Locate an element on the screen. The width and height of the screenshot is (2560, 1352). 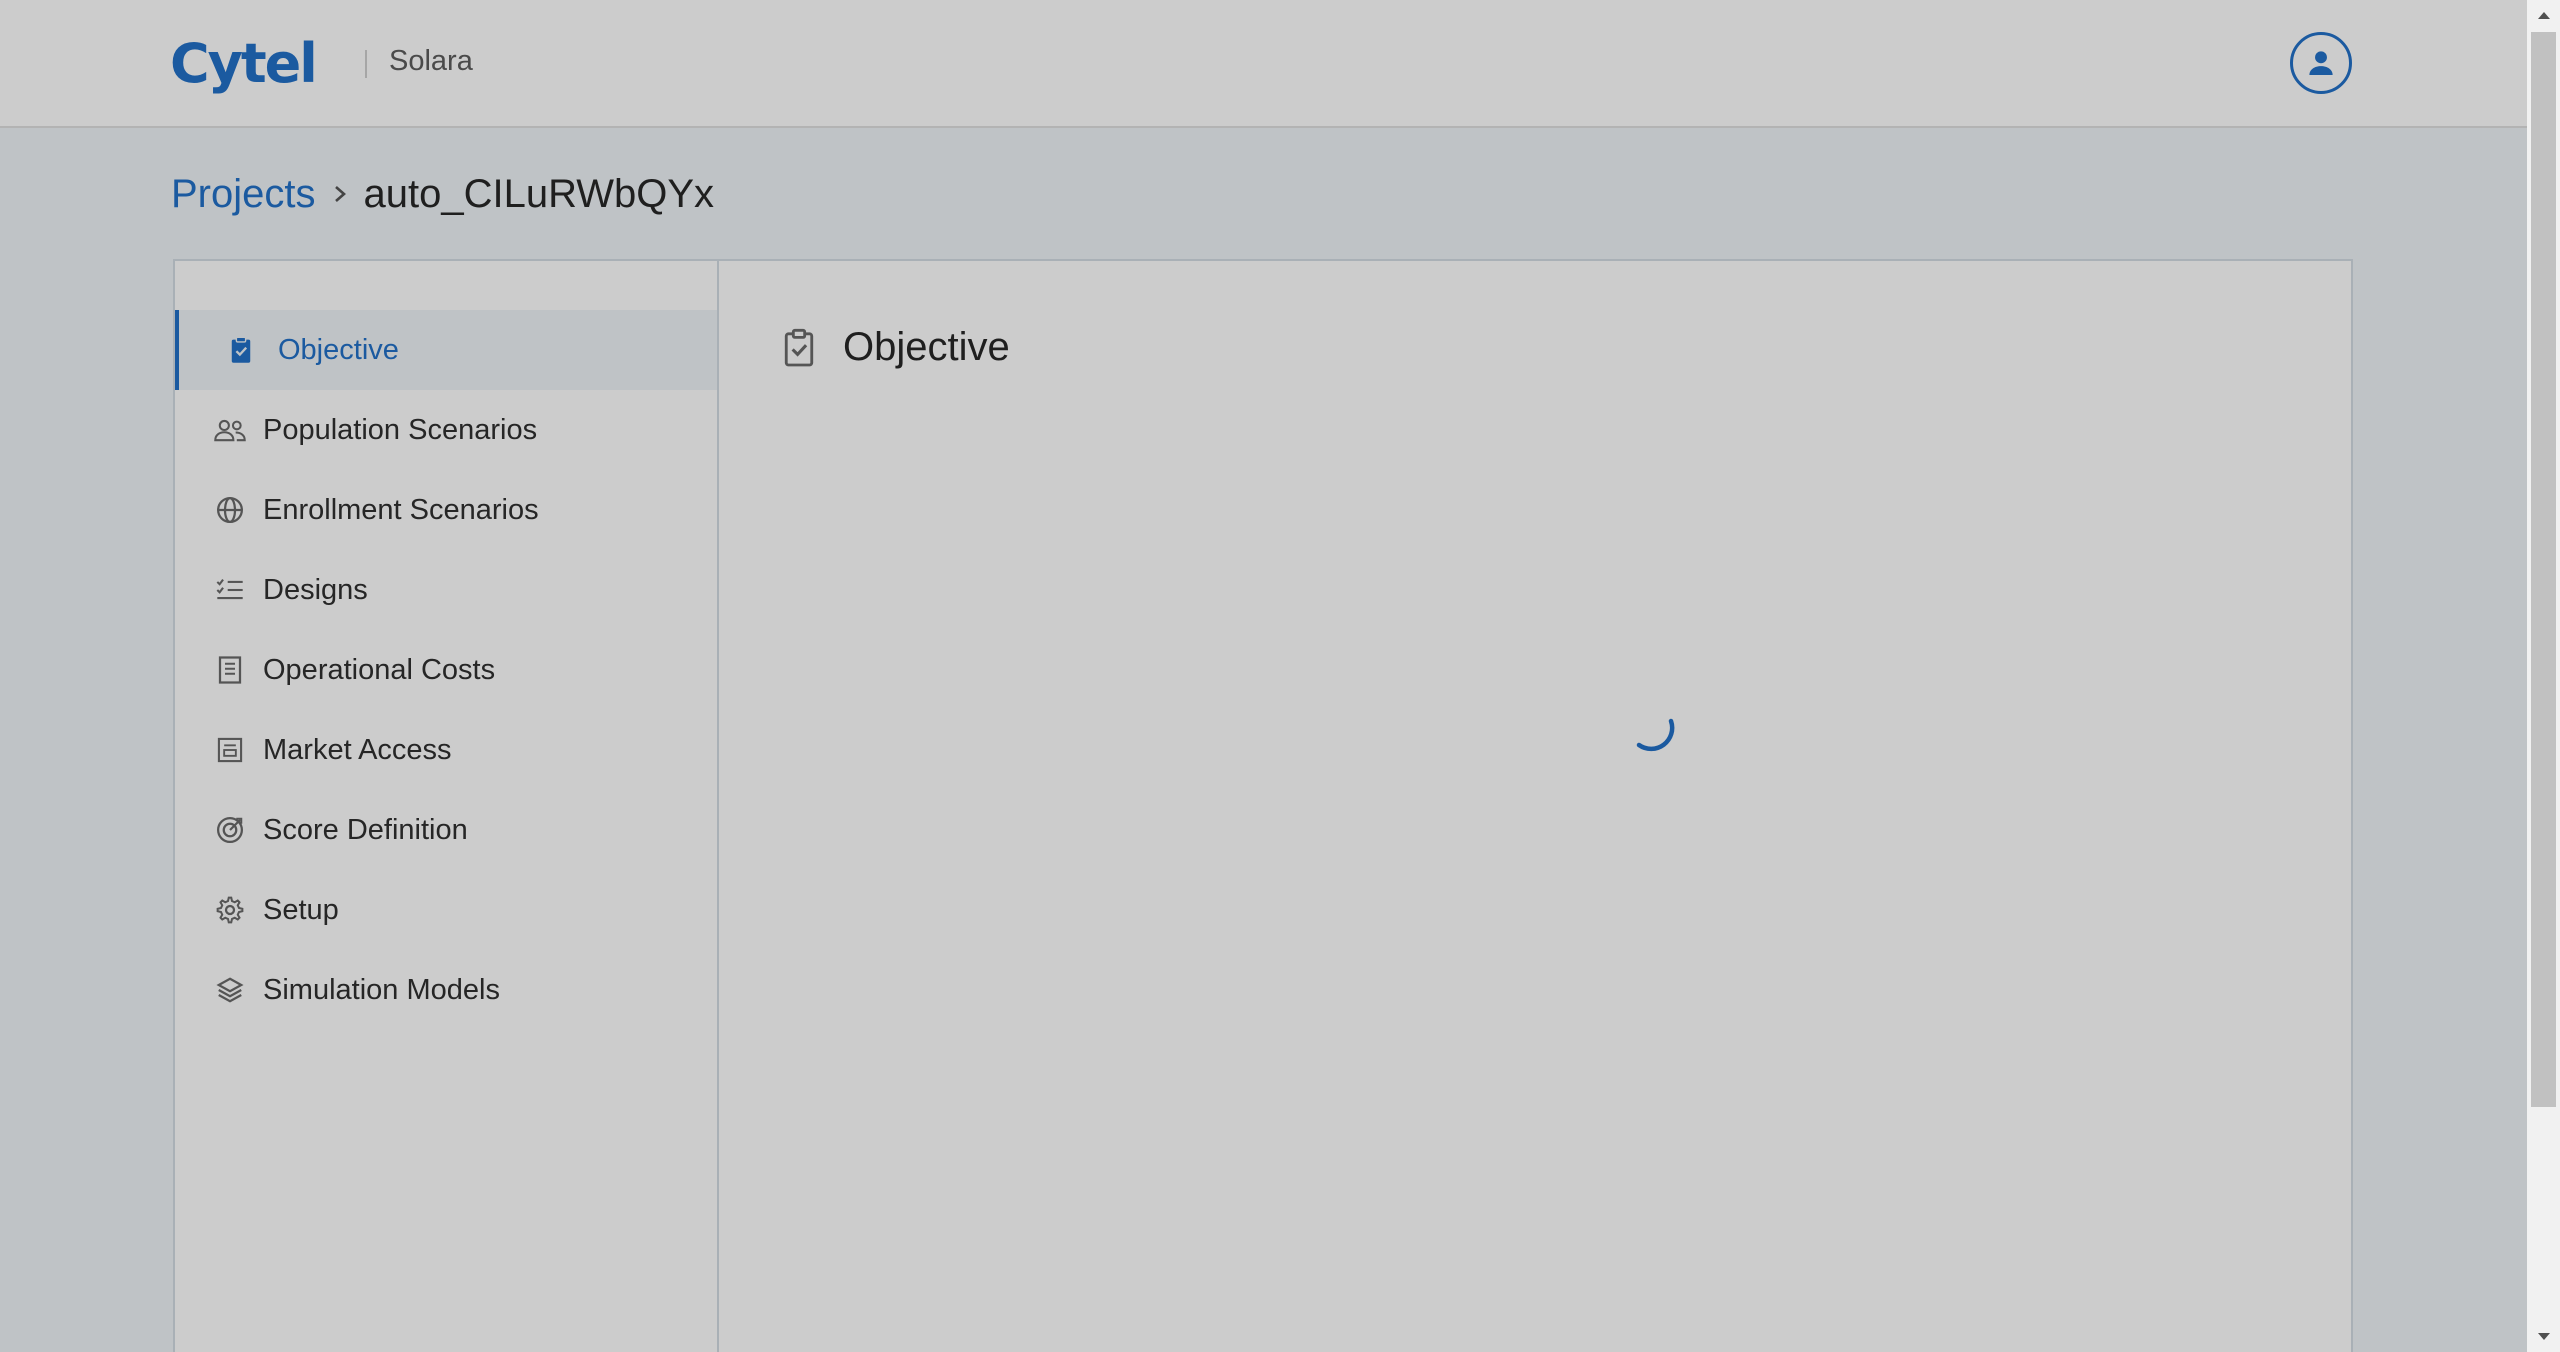
spinner-icon is located at coordinates (1655, 735).